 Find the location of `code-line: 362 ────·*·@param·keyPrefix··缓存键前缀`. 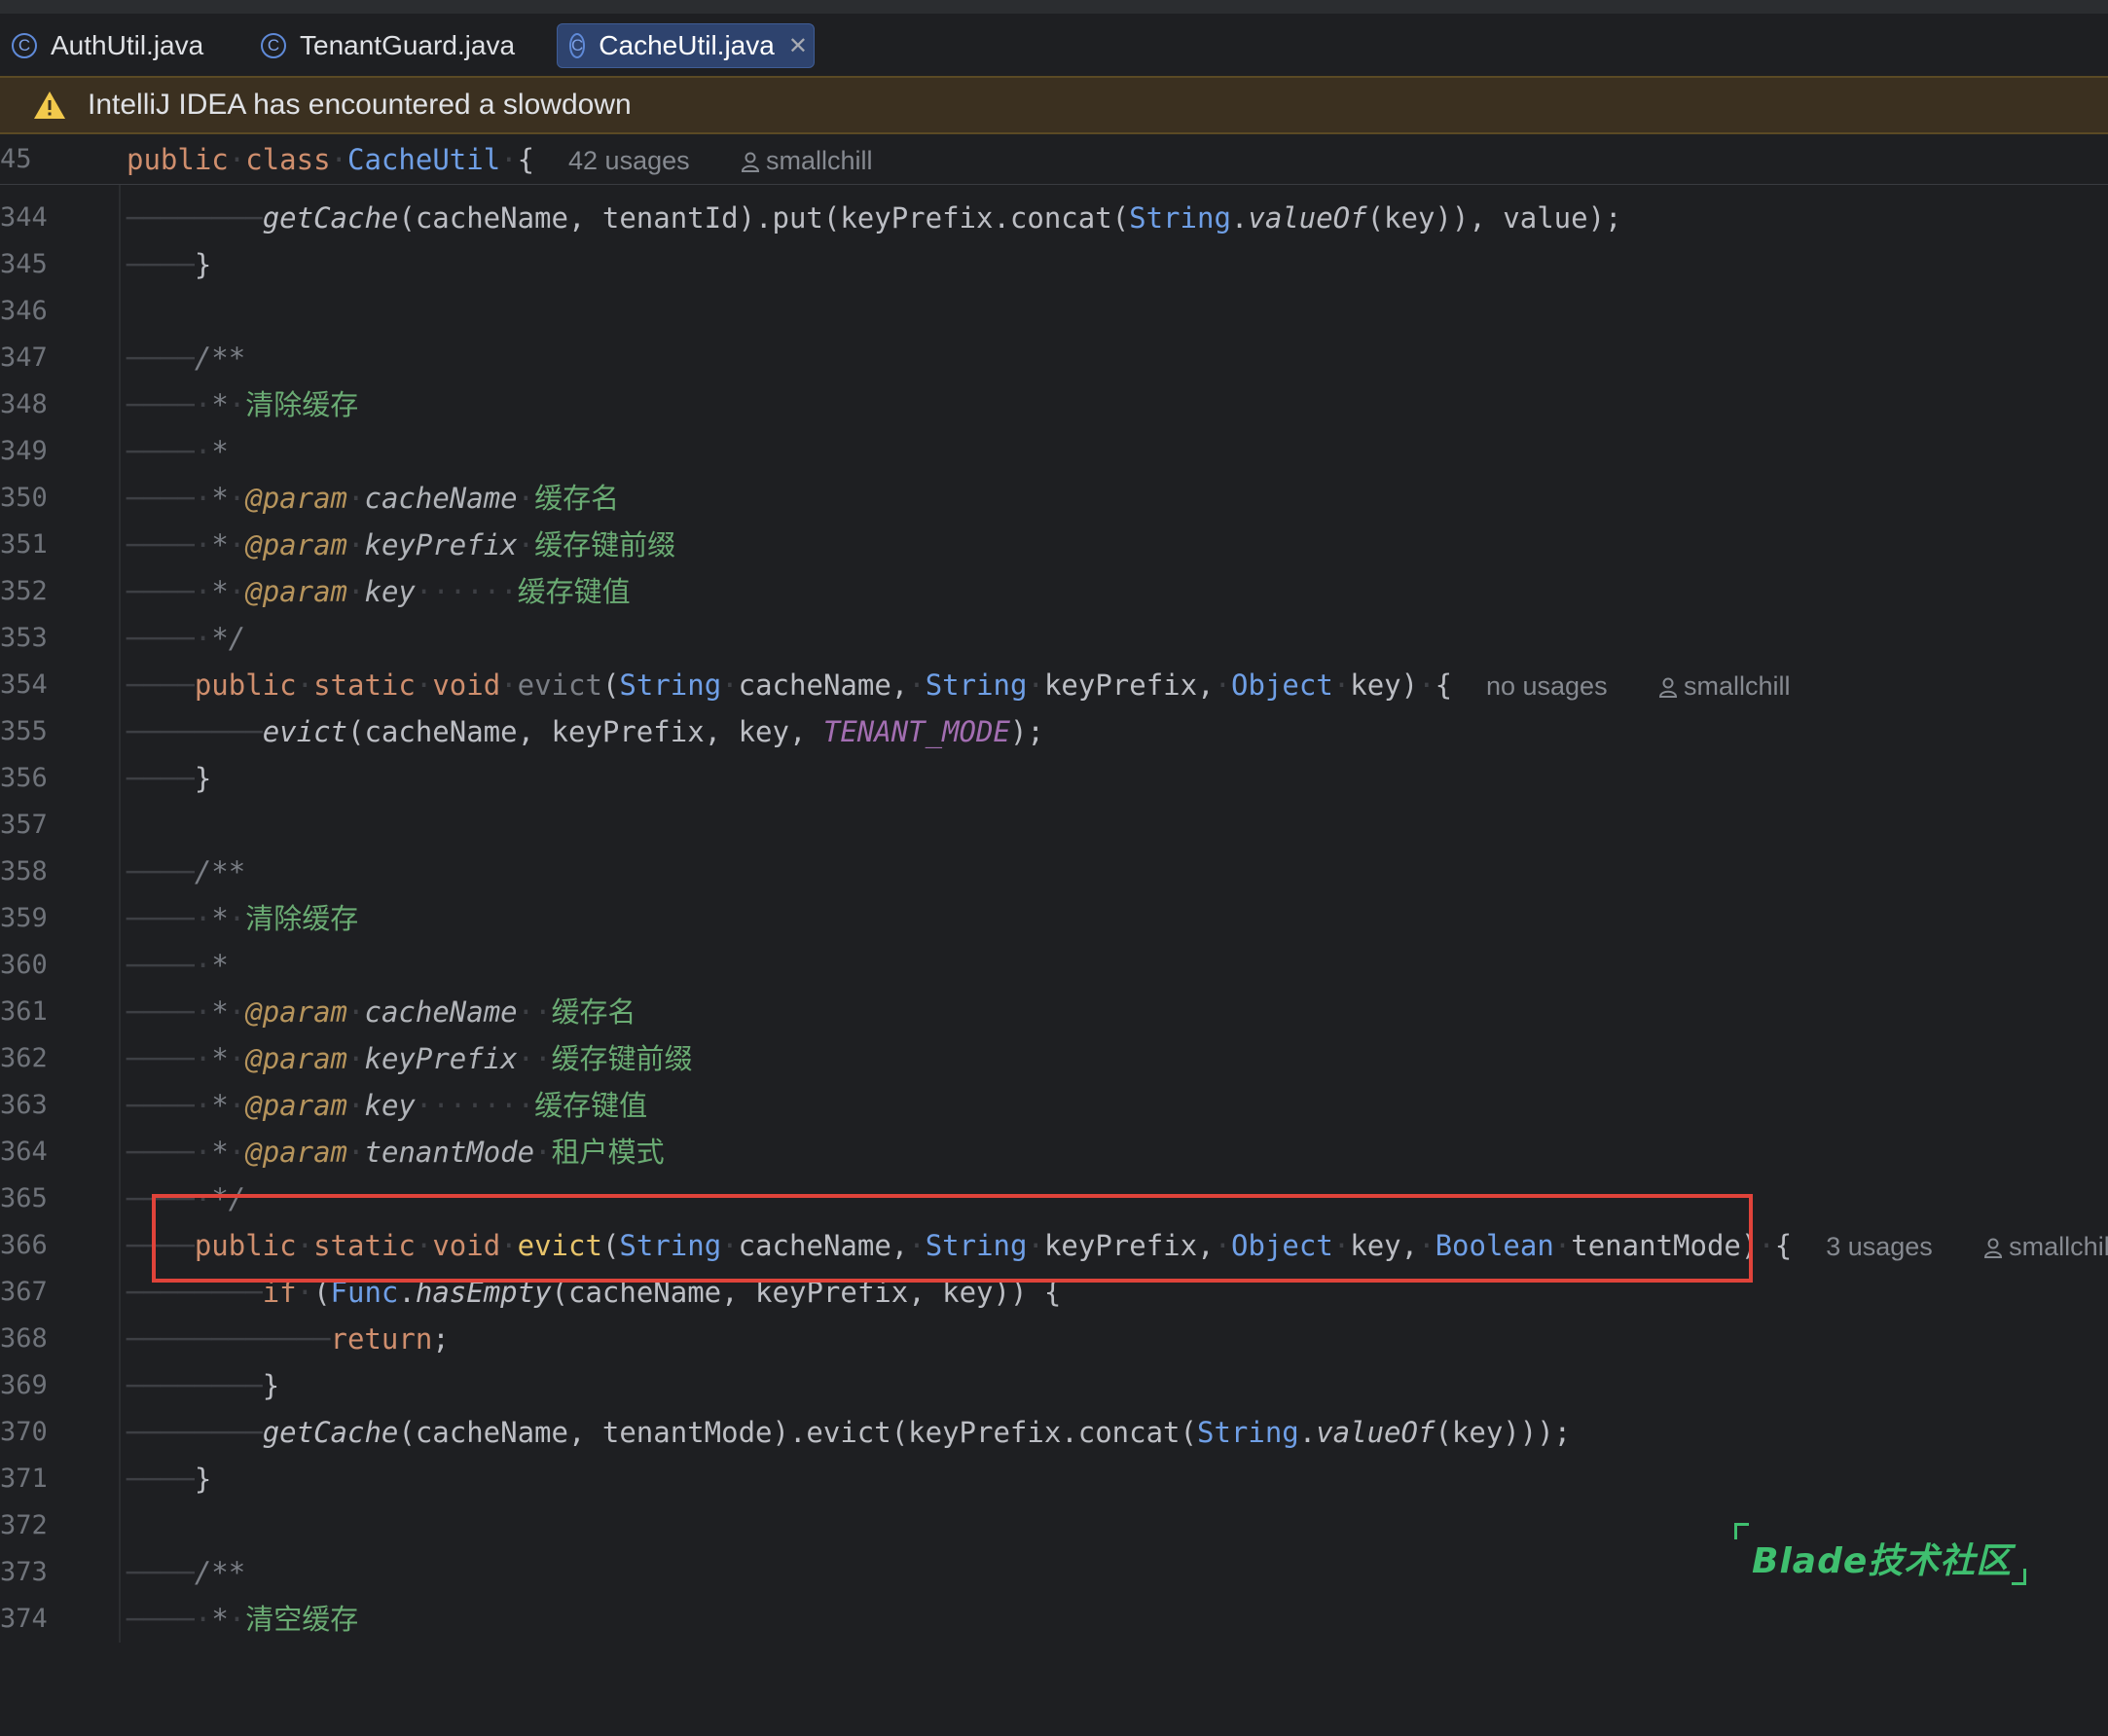

code-line: 362 ────·*·@param·keyPrefix··缓存键前缀 is located at coordinates (1054, 1058).